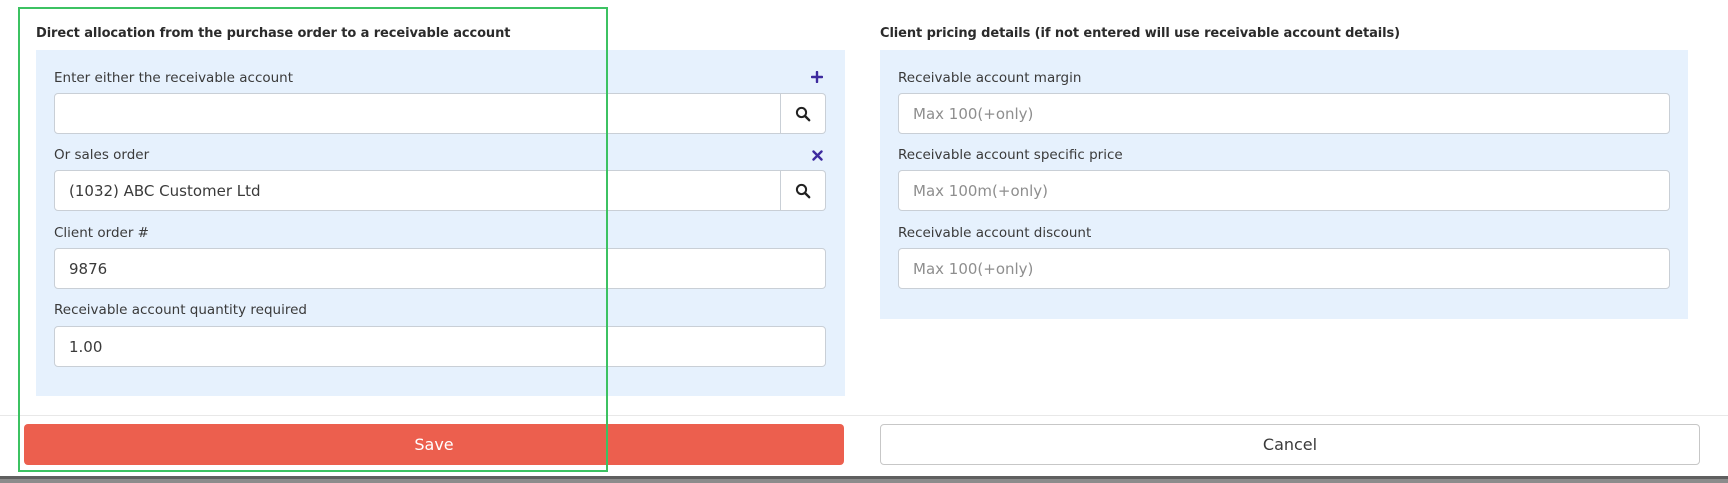 The width and height of the screenshot is (1728, 483). What do you see at coordinates (990, 78) in the screenshot?
I see `margin-label: Receivable account margin` at bounding box center [990, 78].